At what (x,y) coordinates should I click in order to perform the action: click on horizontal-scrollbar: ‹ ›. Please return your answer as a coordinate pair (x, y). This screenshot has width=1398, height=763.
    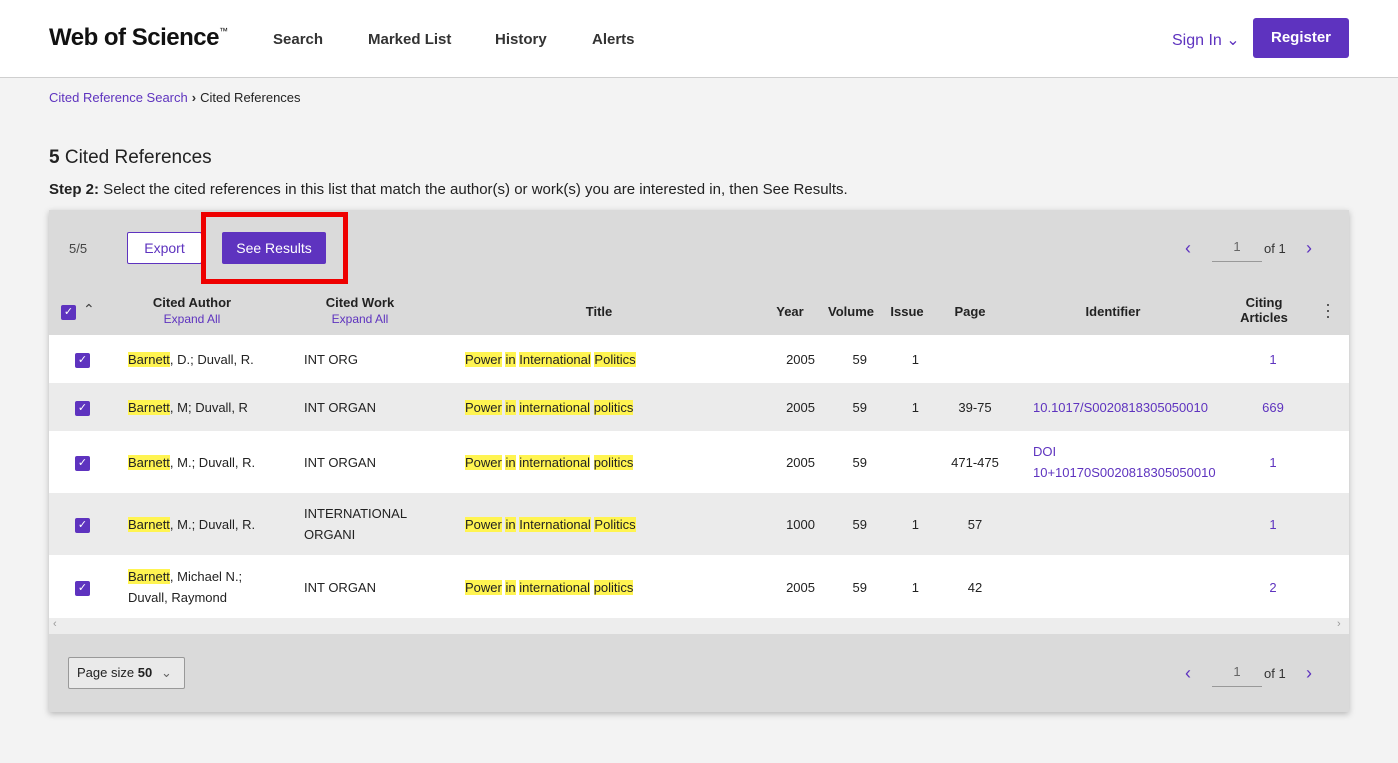
    Looking at the image, I should click on (699, 626).